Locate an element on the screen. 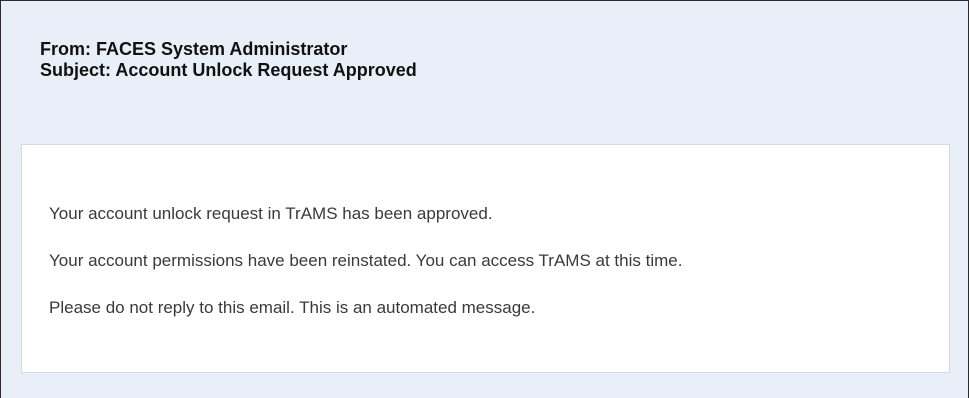  email-subject-line: Subject: Account Unlock Request Approved is located at coordinates (228, 70).